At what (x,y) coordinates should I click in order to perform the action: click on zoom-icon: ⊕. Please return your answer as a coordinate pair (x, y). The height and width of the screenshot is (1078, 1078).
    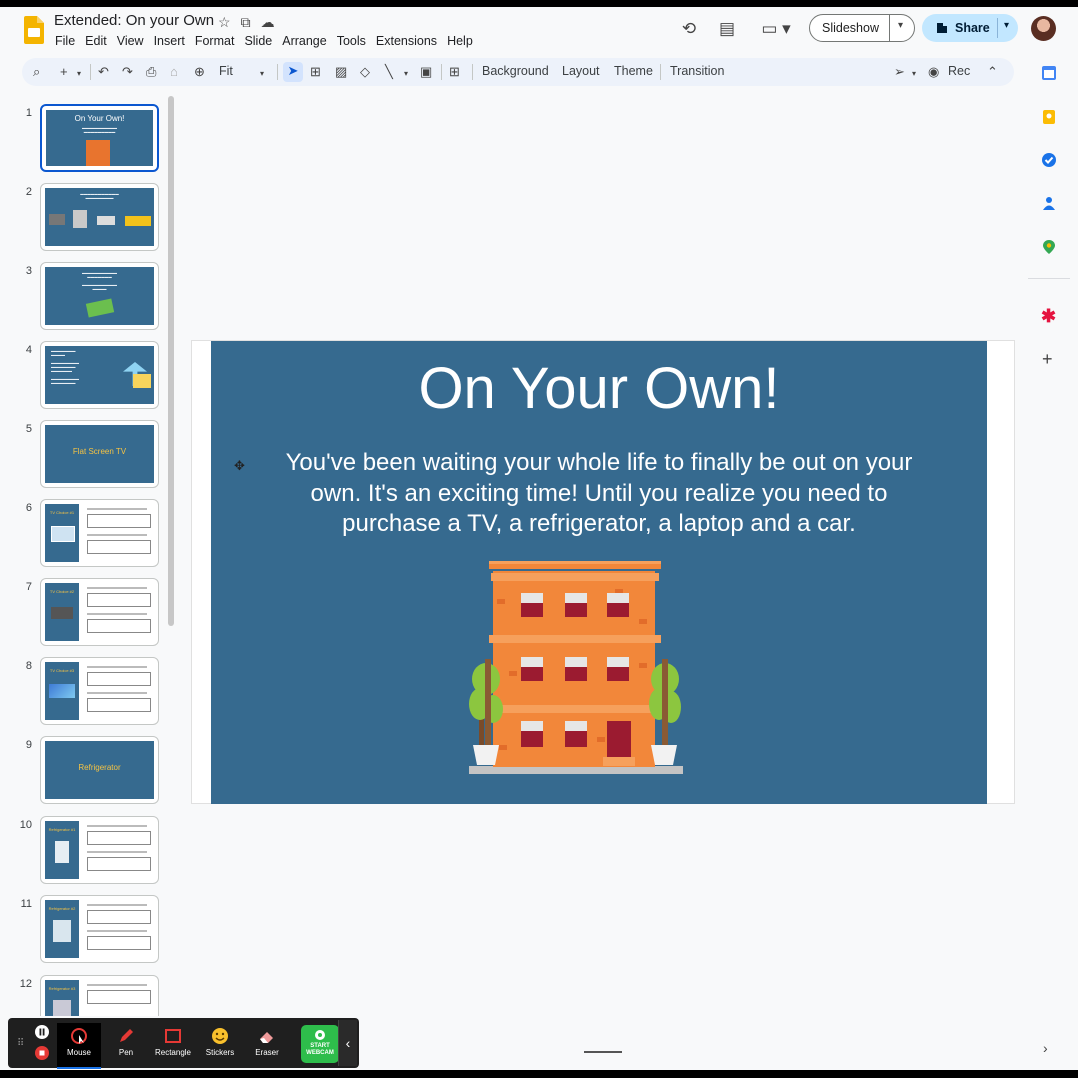
    Looking at the image, I should click on (199, 72).